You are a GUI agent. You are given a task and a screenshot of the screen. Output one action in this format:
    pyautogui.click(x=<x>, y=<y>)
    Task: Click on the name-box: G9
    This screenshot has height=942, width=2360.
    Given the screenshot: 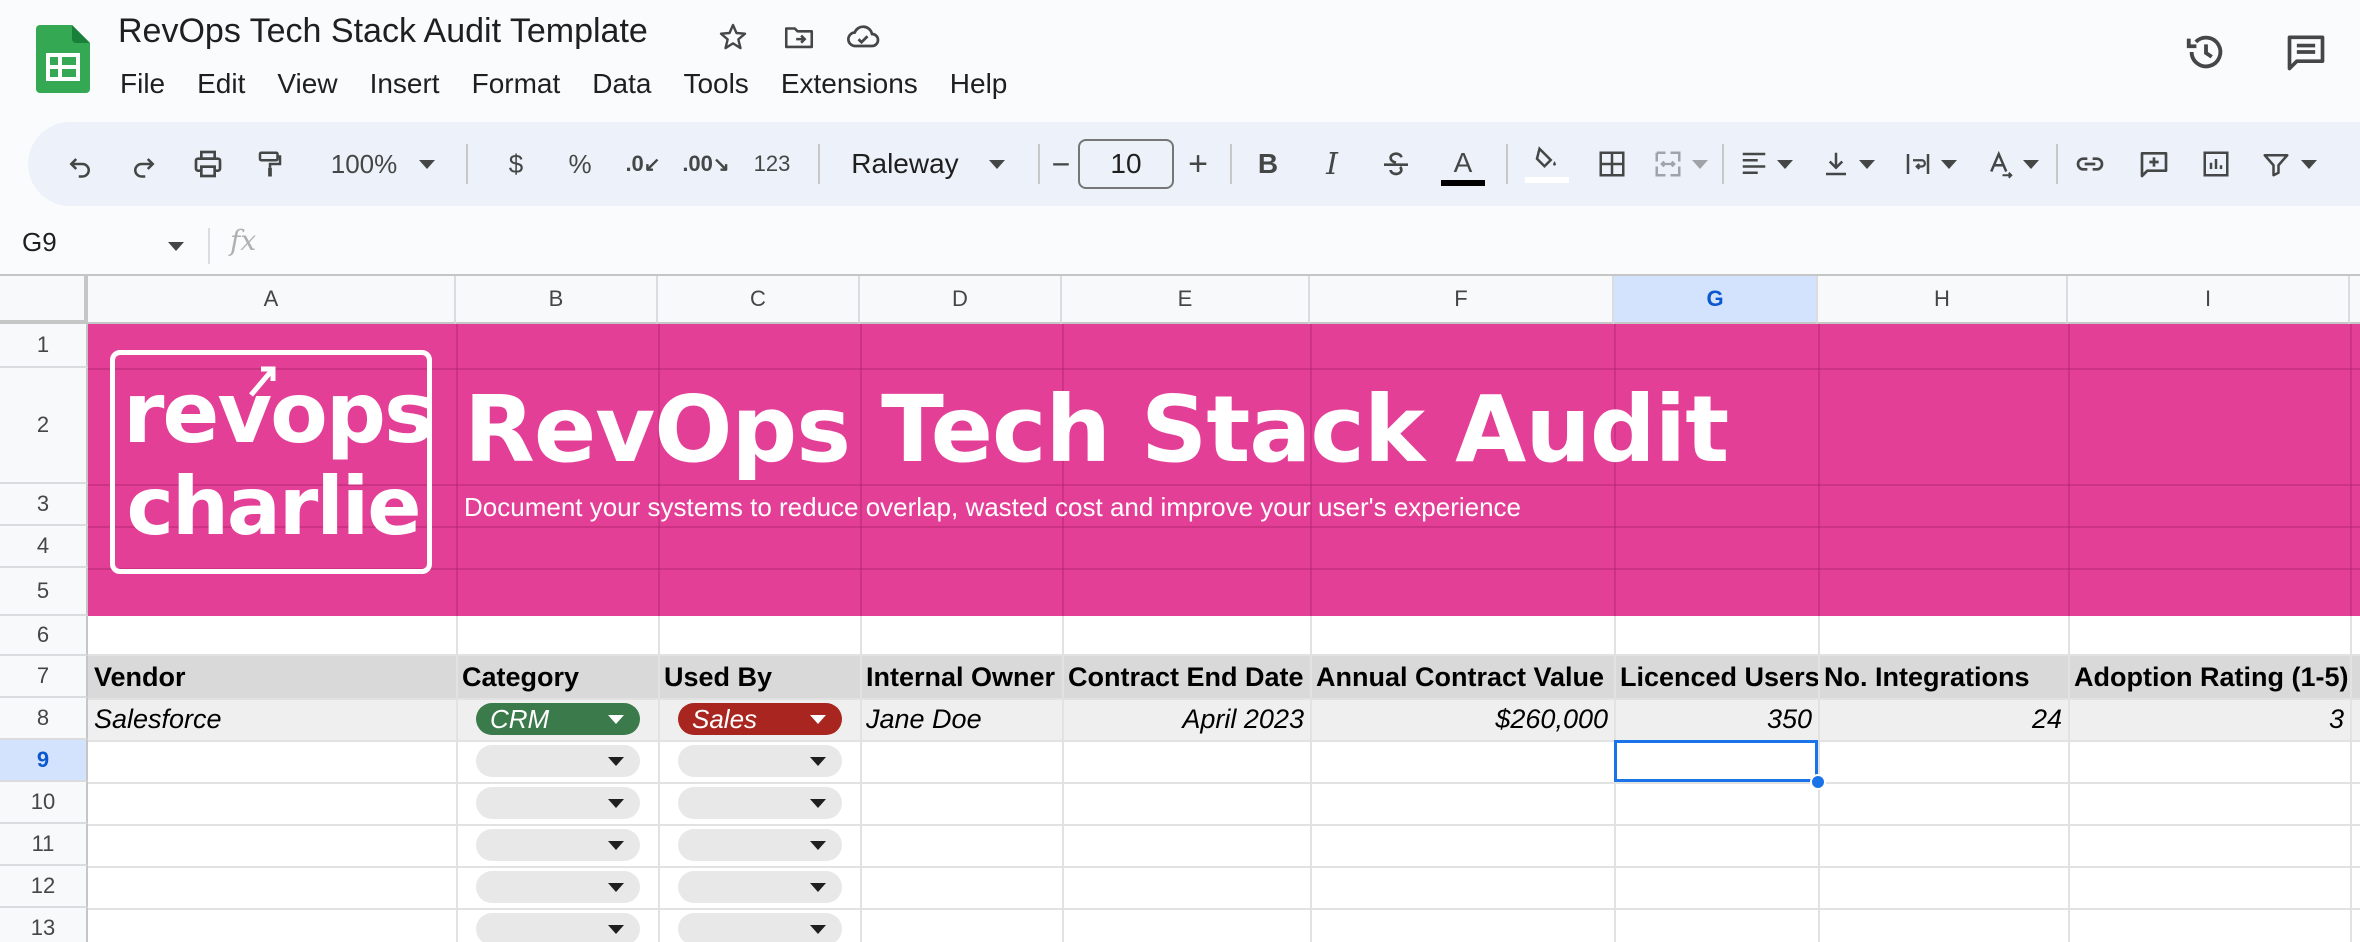 What is the action you would take?
    pyautogui.click(x=39, y=242)
    